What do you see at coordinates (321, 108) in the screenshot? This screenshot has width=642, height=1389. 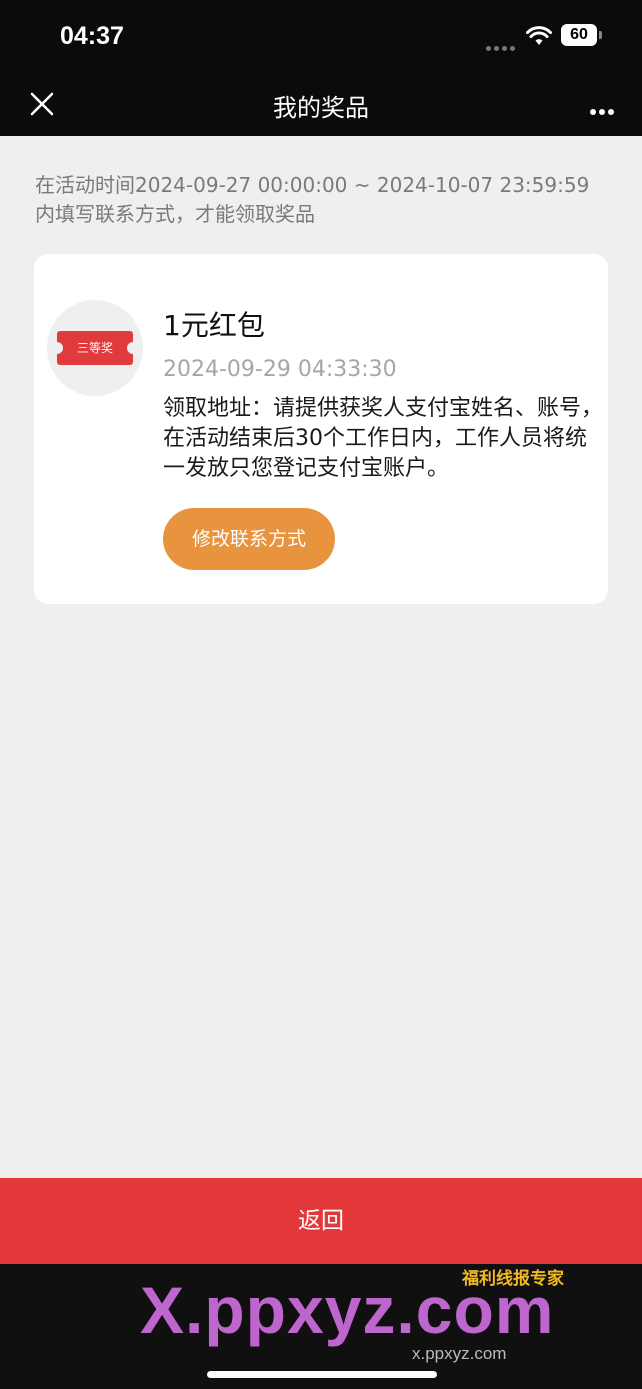 I see `page-title: 我的奖品` at bounding box center [321, 108].